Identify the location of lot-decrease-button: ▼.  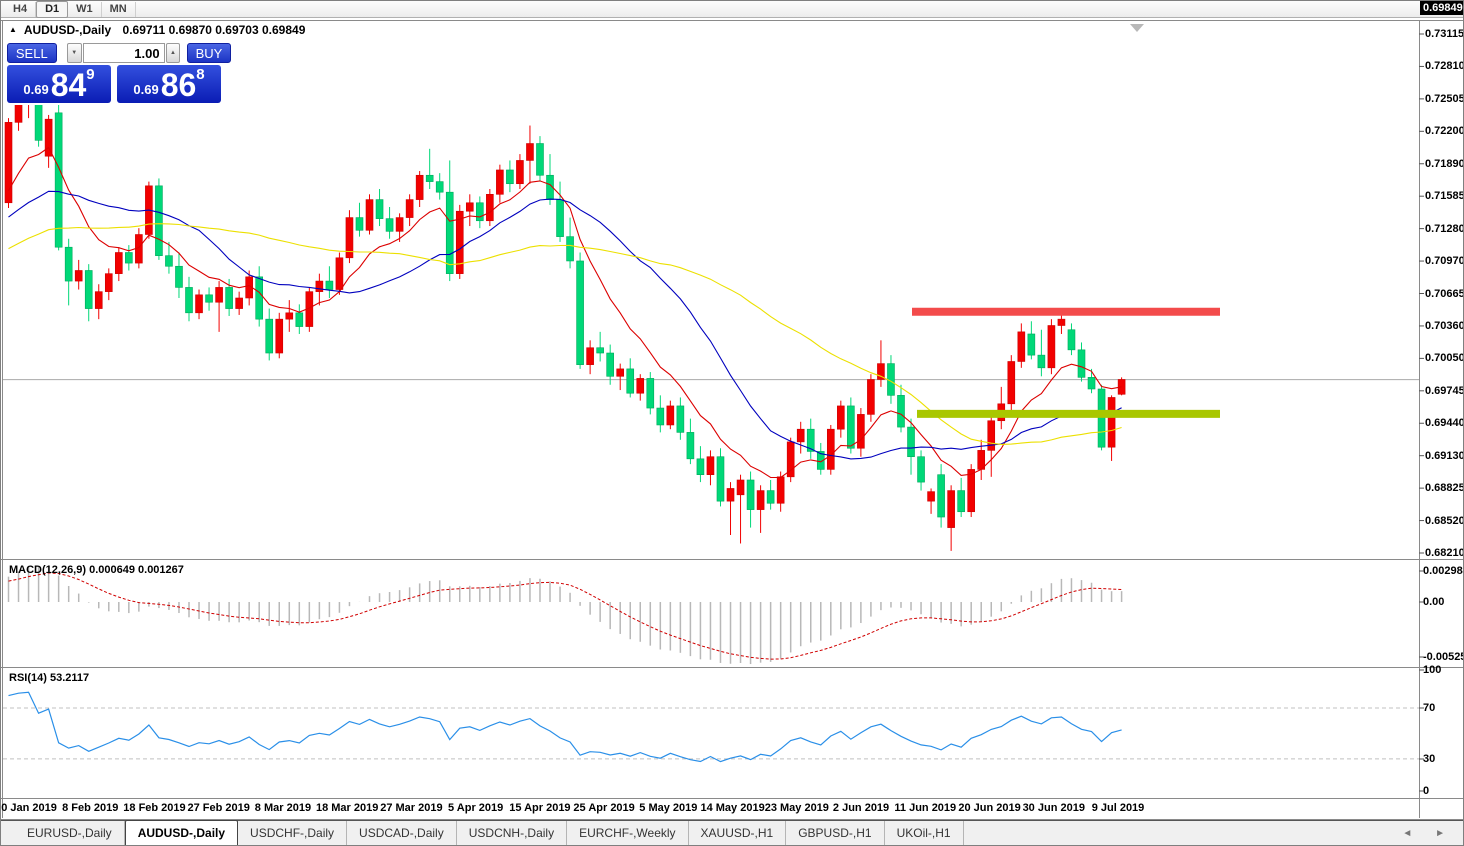
(74, 53).